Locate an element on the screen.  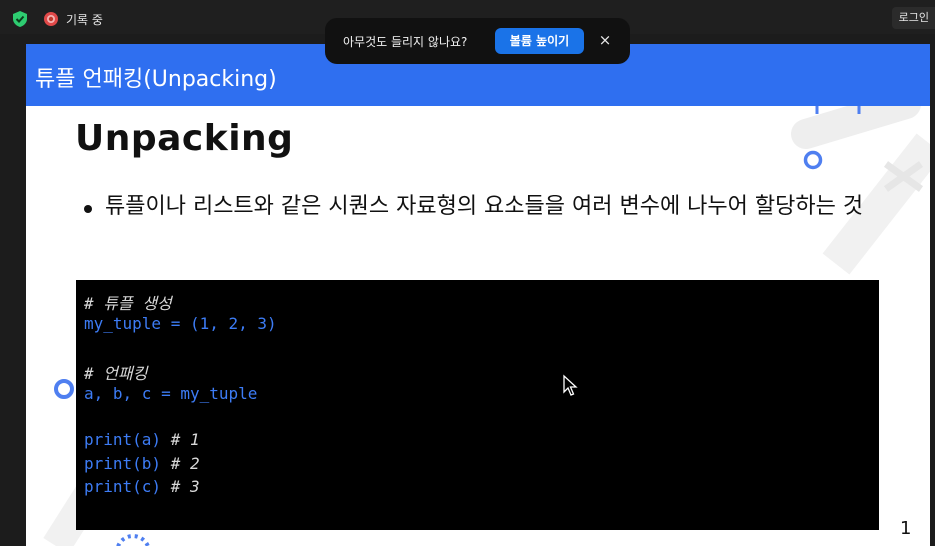
mouse-cursor-icon is located at coordinates (570, 385).